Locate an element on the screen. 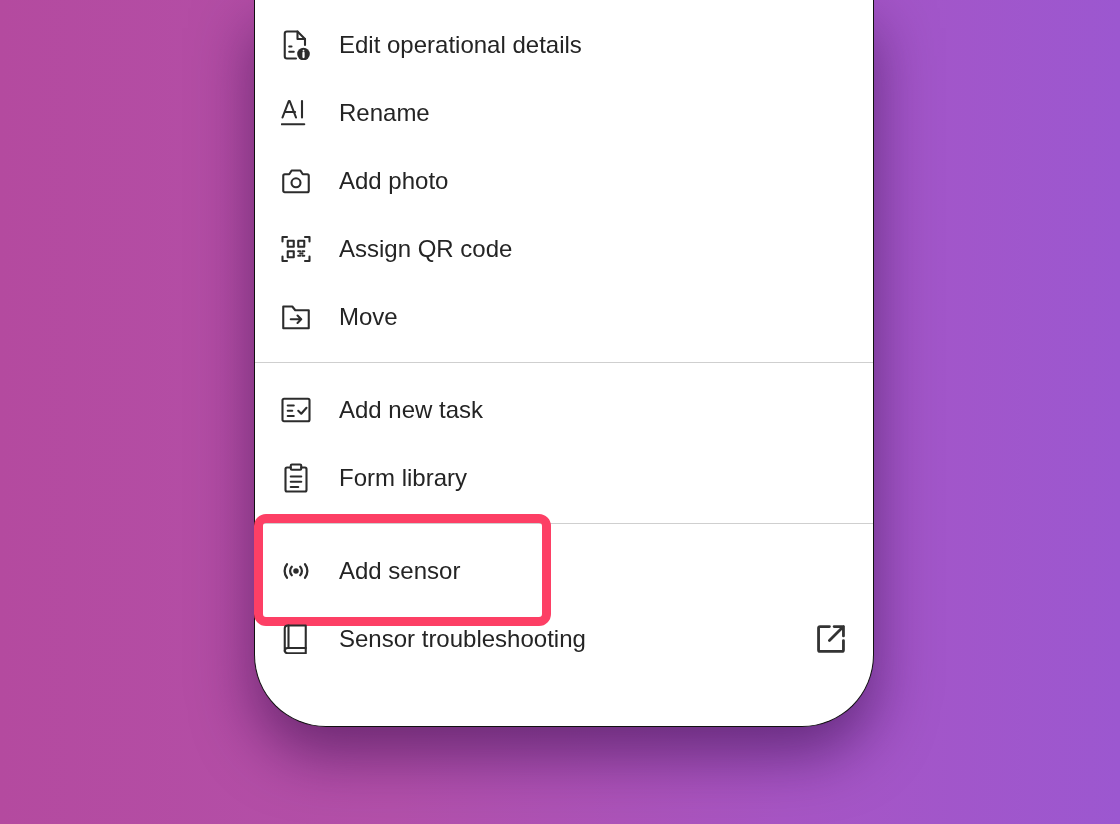 The height and width of the screenshot is (824, 1120). menu-item: Form library is located at coordinates (564, 478).